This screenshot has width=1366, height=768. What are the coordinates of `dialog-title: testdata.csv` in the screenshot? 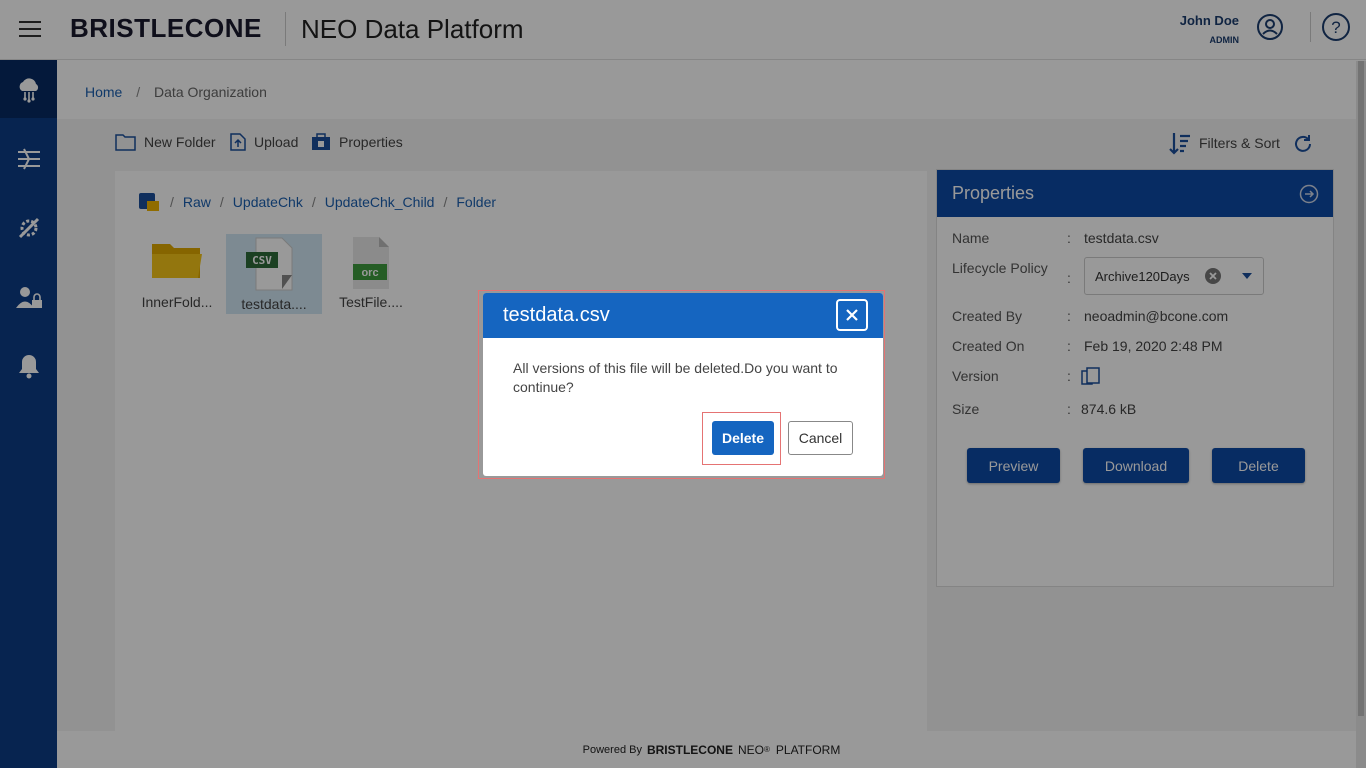 It's located at (556, 315).